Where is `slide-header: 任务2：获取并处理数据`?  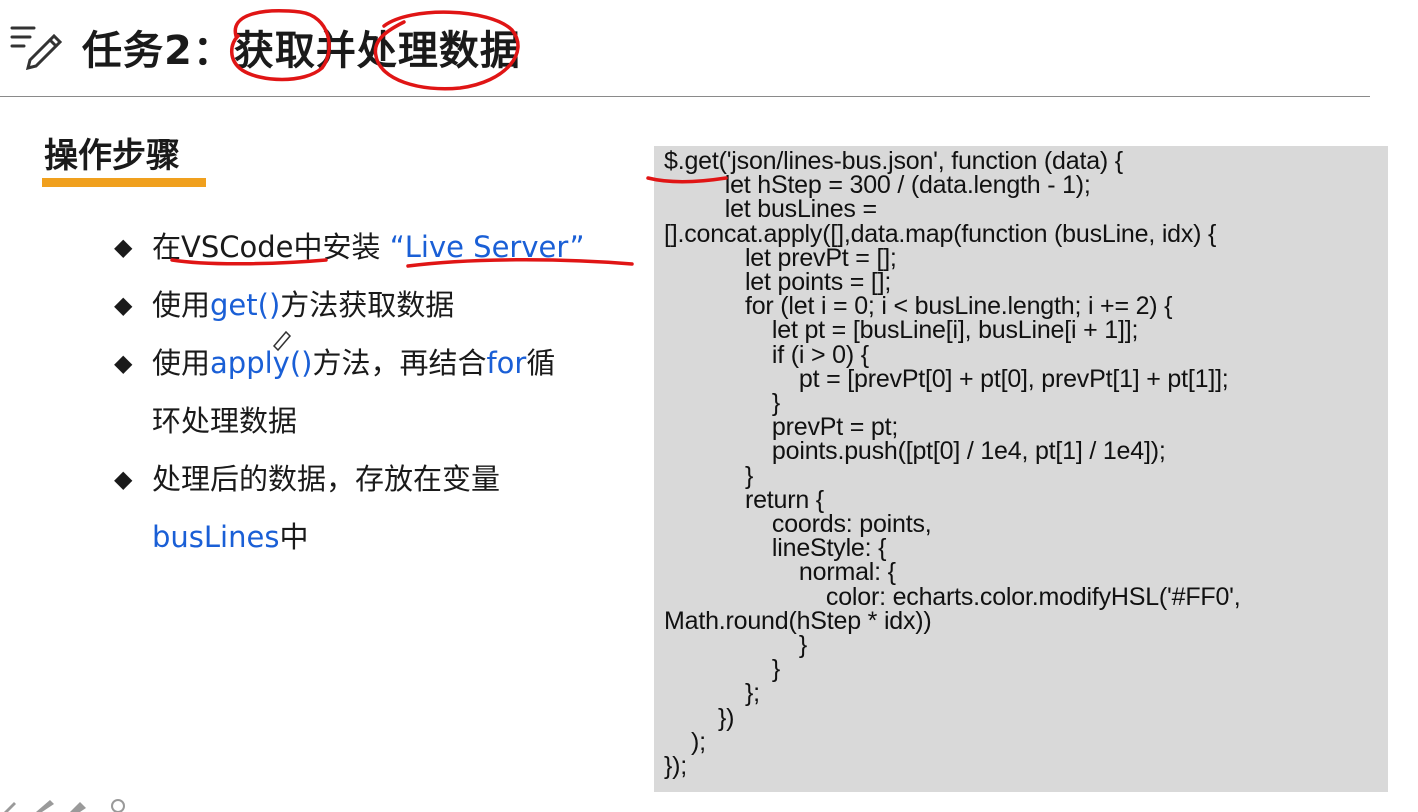 slide-header: 任务2：获取并处理数据 is located at coordinates (685, 48).